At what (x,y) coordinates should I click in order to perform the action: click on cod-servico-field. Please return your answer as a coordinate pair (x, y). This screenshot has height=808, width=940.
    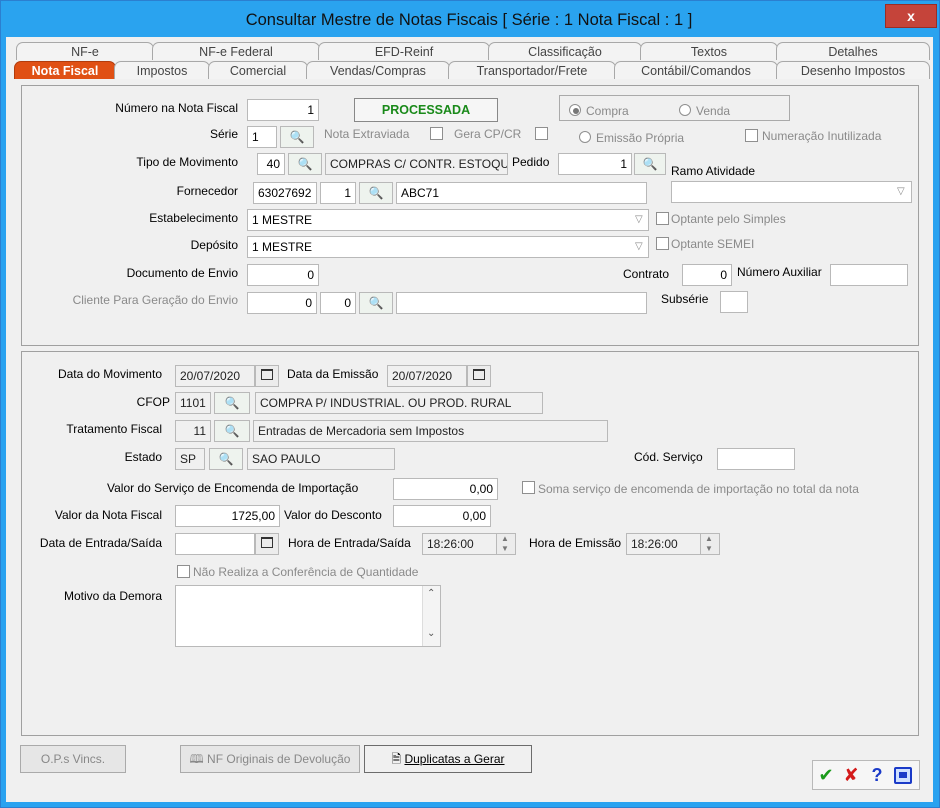
    Looking at the image, I should click on (756, 459).